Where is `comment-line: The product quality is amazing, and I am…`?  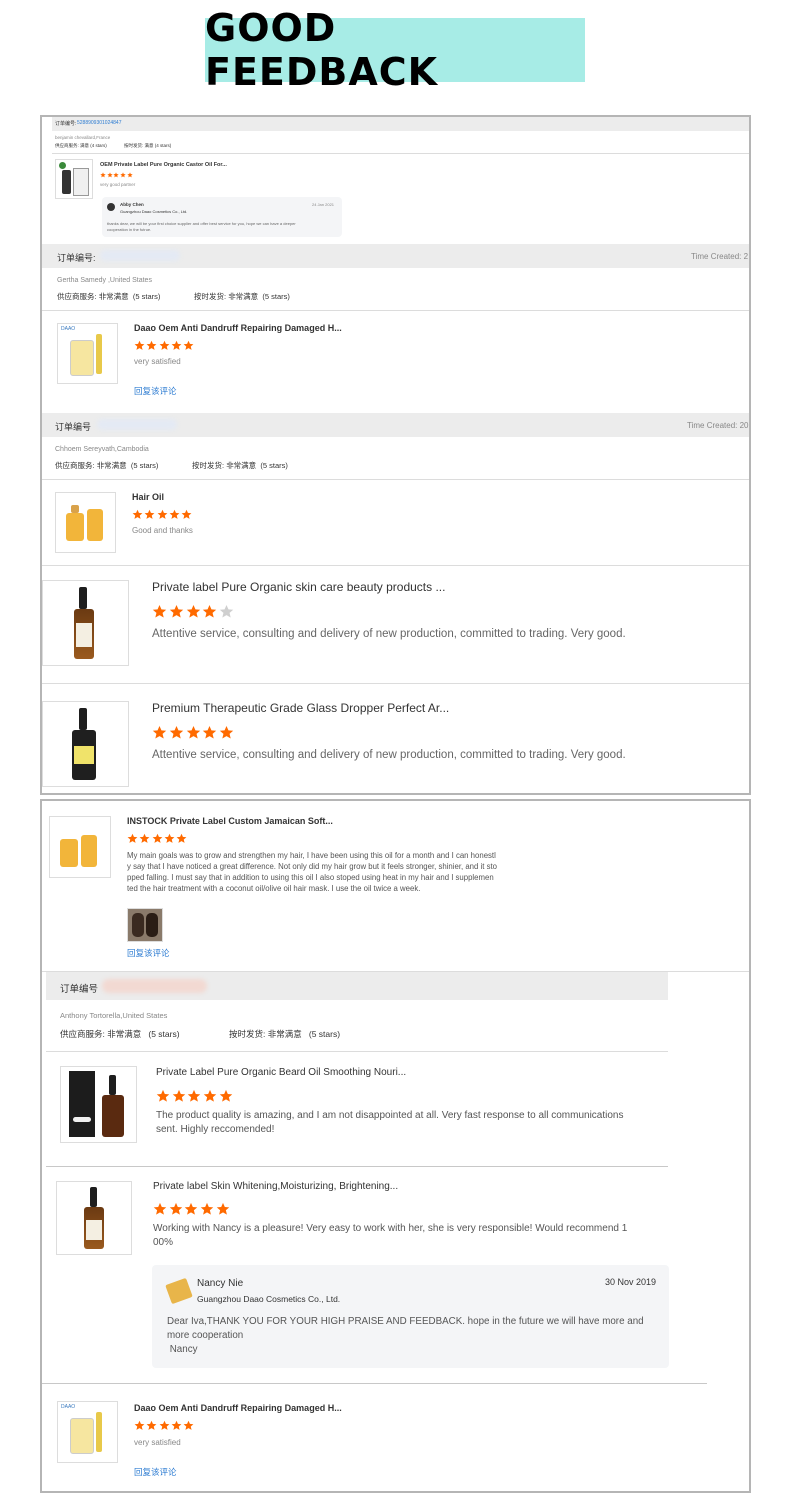
comment-line: The product quality is amazing, and I am… is located at coordinates (390, 1115).